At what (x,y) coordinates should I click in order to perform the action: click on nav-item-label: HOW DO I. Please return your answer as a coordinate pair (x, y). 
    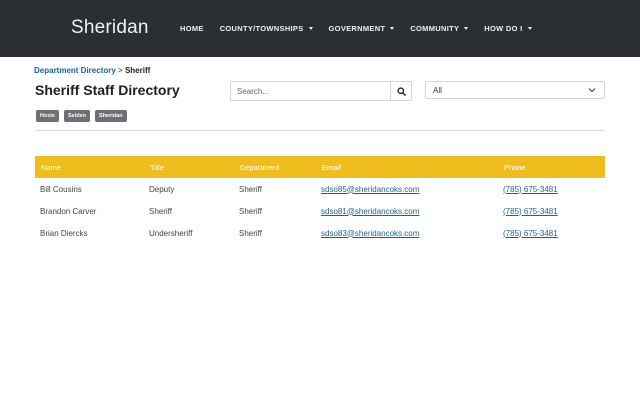
    Looking at the image, I should click on (503, 28).